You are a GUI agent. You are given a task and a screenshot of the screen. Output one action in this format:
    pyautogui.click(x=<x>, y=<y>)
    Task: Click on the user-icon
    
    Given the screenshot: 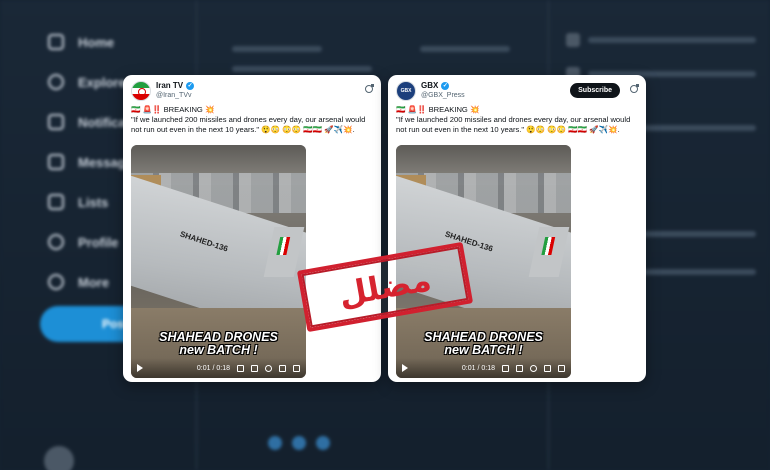 What is the action you would take?
    pyautogui.click(x=56, y=242)
    